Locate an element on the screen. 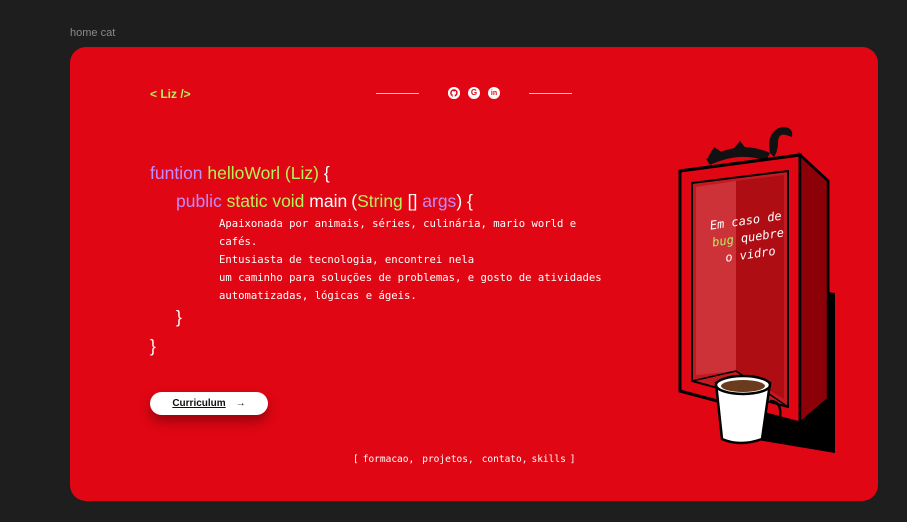  code-args: args is located at coordinates (439, 201).